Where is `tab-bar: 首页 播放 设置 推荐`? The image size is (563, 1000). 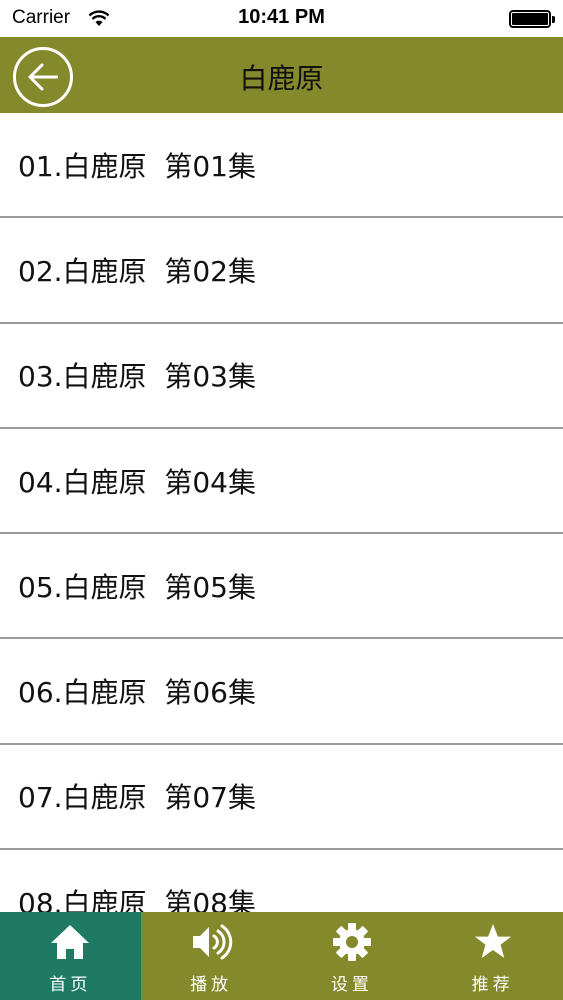
tab-bar: 首页 播放 设置 推荐 is located at coordinates (281, 956).